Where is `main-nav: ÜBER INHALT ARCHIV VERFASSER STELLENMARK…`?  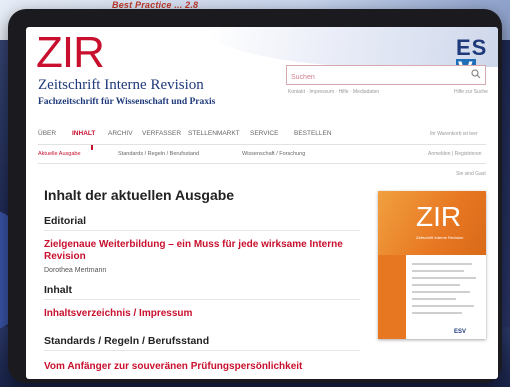
main-nav: ÜBER INHALT ARCHIV VERFASSER STELLENMARK… is located at coordinates (262, 137).